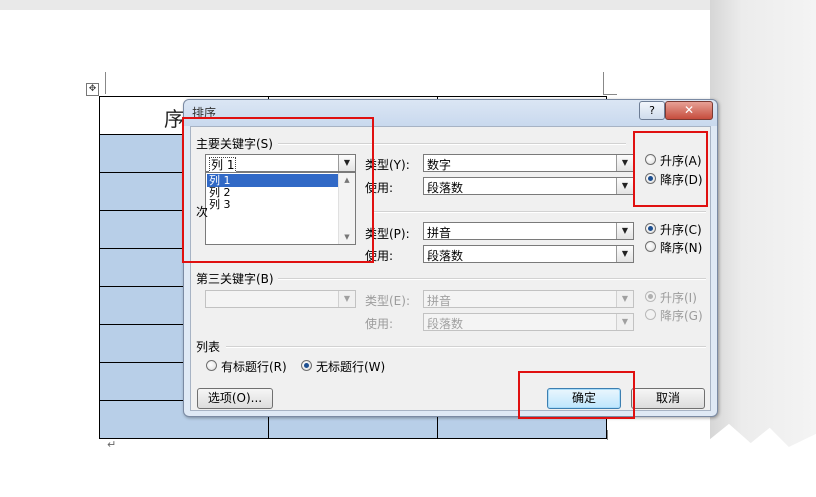 The height and width of the screenshot is (497, 816). I want to click on window-background, so click(408, 5).